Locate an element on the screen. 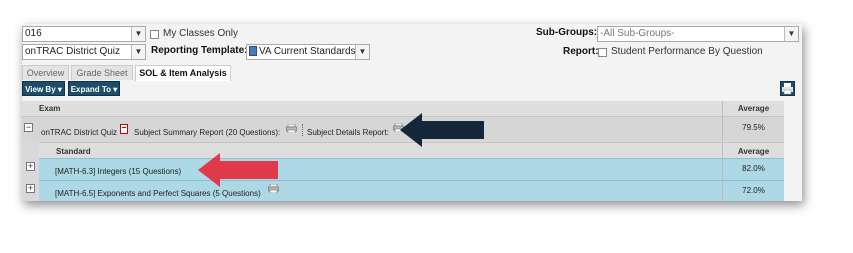  quiz-select-value: onTRAC District Quiz is located at coordinates (73, 51).